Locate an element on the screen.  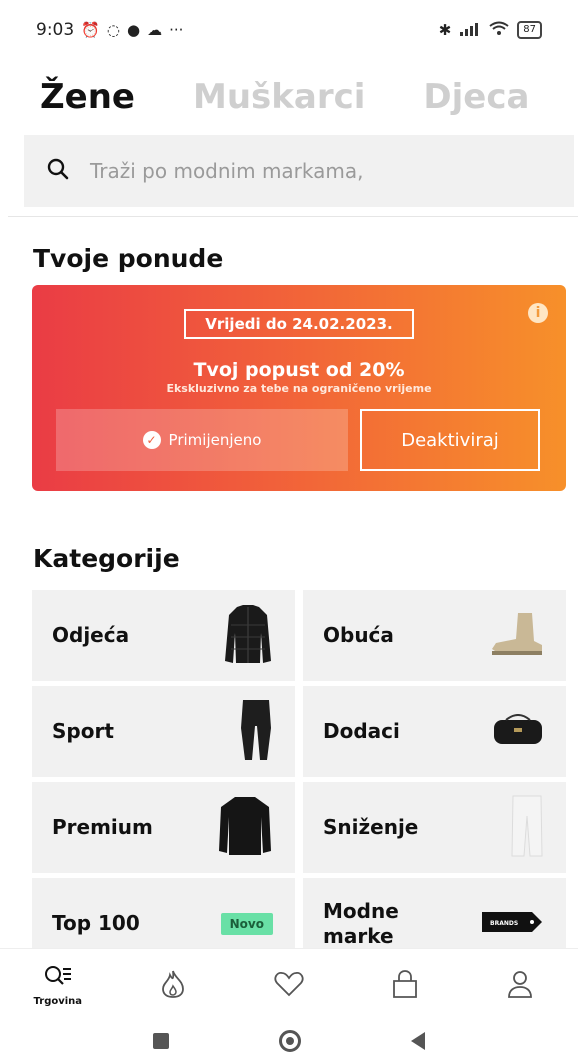
offers-title: Tvoje ponude is located at coordinates (128, 258).